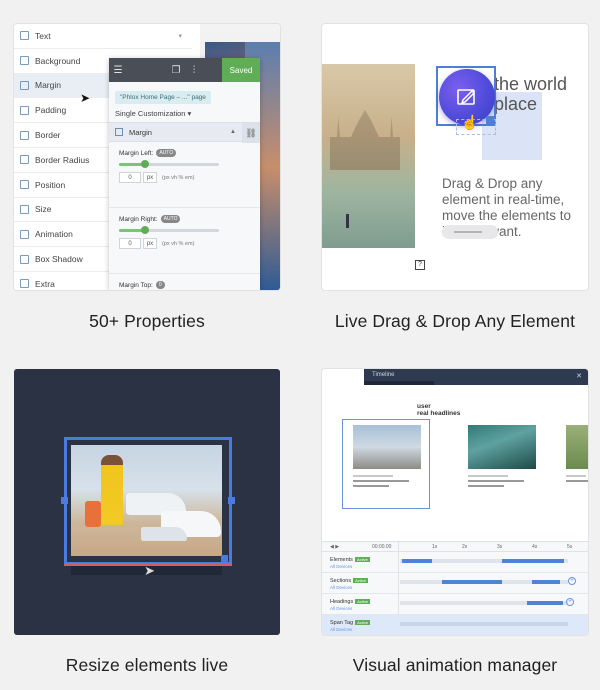  I want to click on mosque-photo, so click(368, 156).